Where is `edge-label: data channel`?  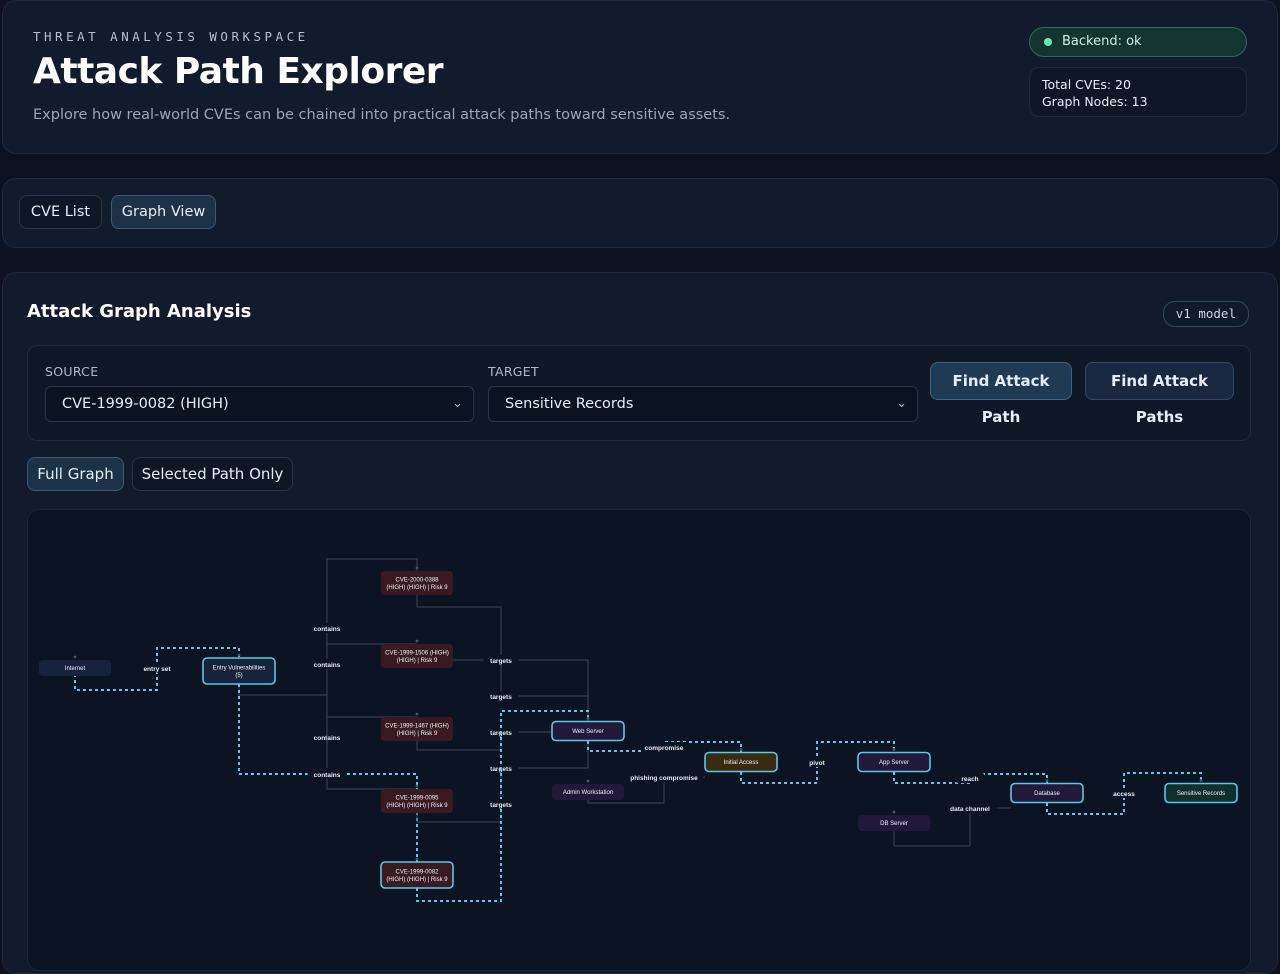
edge-label: data channel is located at coordinates (970, 809).